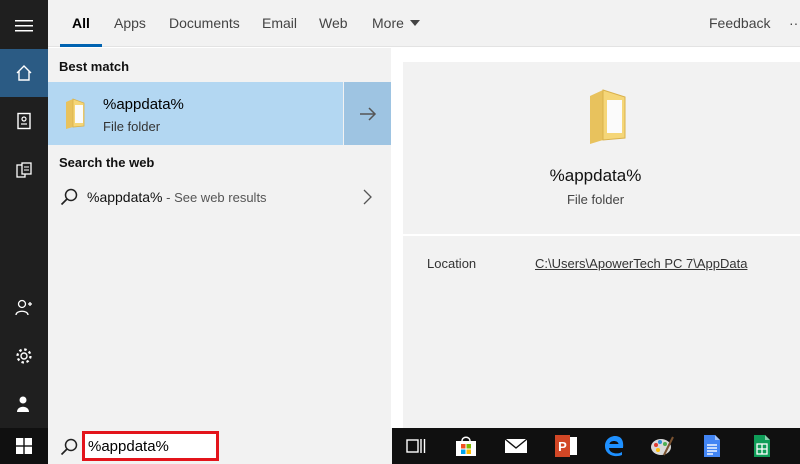  I want to click on hamburger-icon, so click(24, 26).